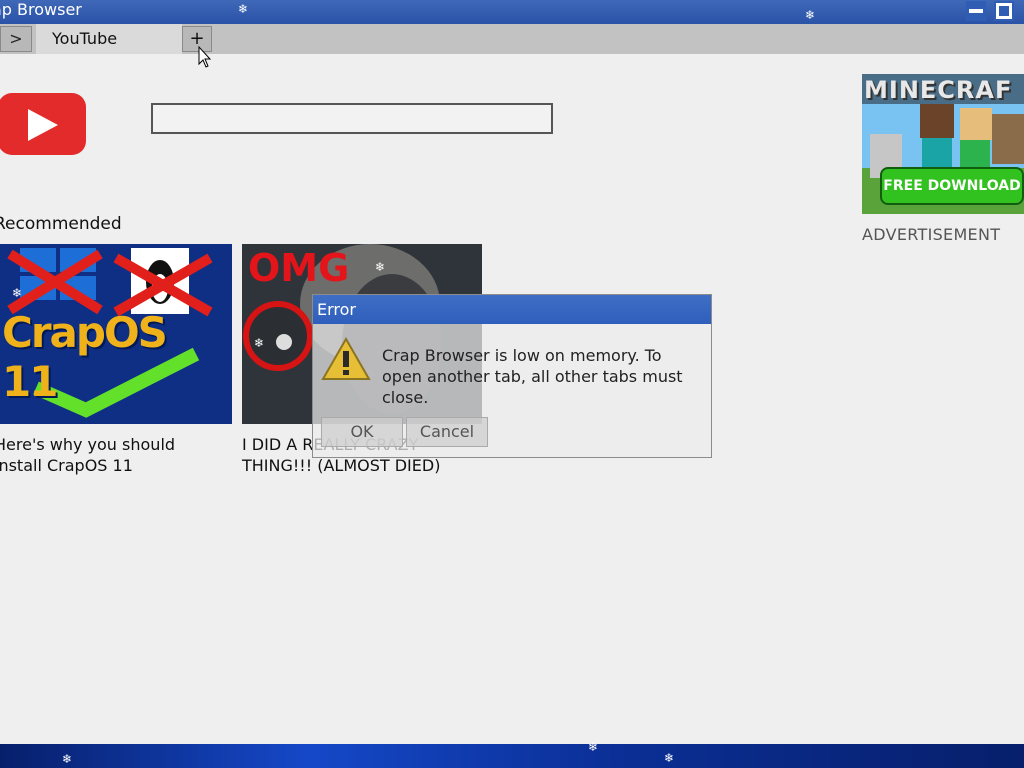  I want to click on advertisement-label: ADVERTISEMENT, so click(931, 234).